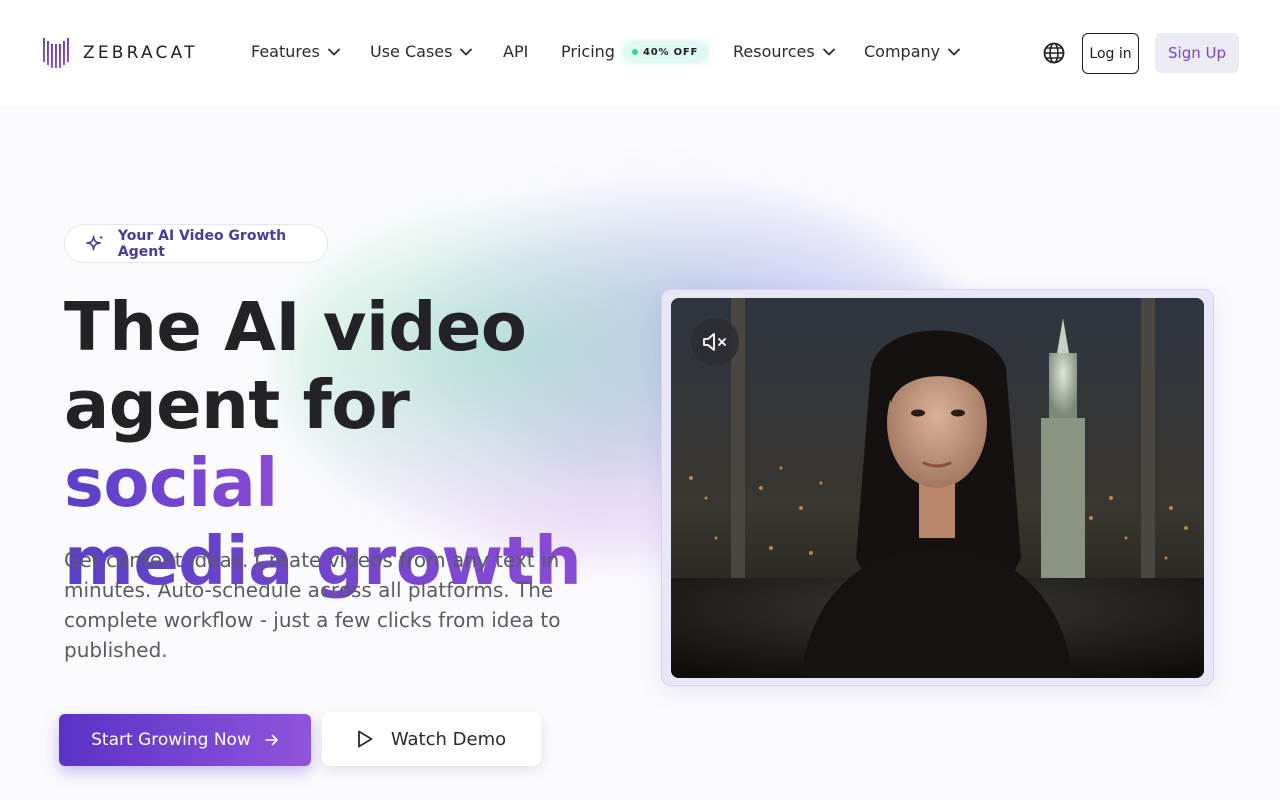 The image size is (1280, 800). I want to click on volume-muted-icon, so click(714, 342).